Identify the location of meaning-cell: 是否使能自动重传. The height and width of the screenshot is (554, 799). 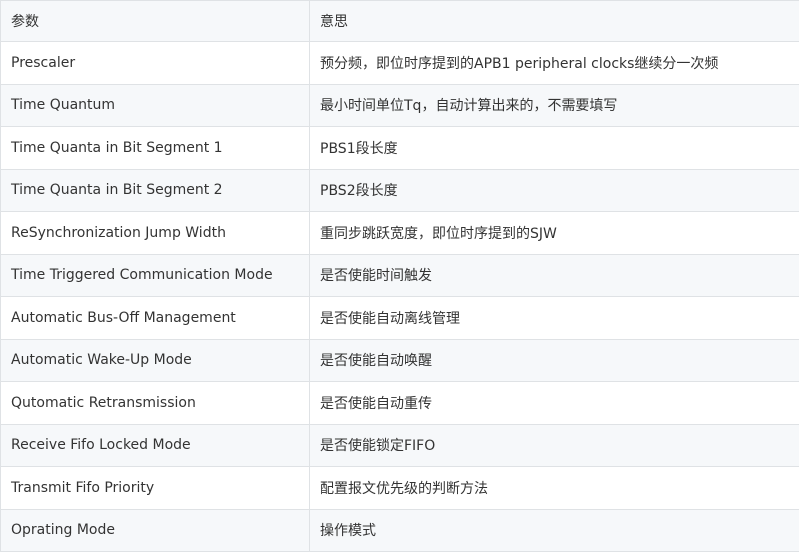
(554, 403).